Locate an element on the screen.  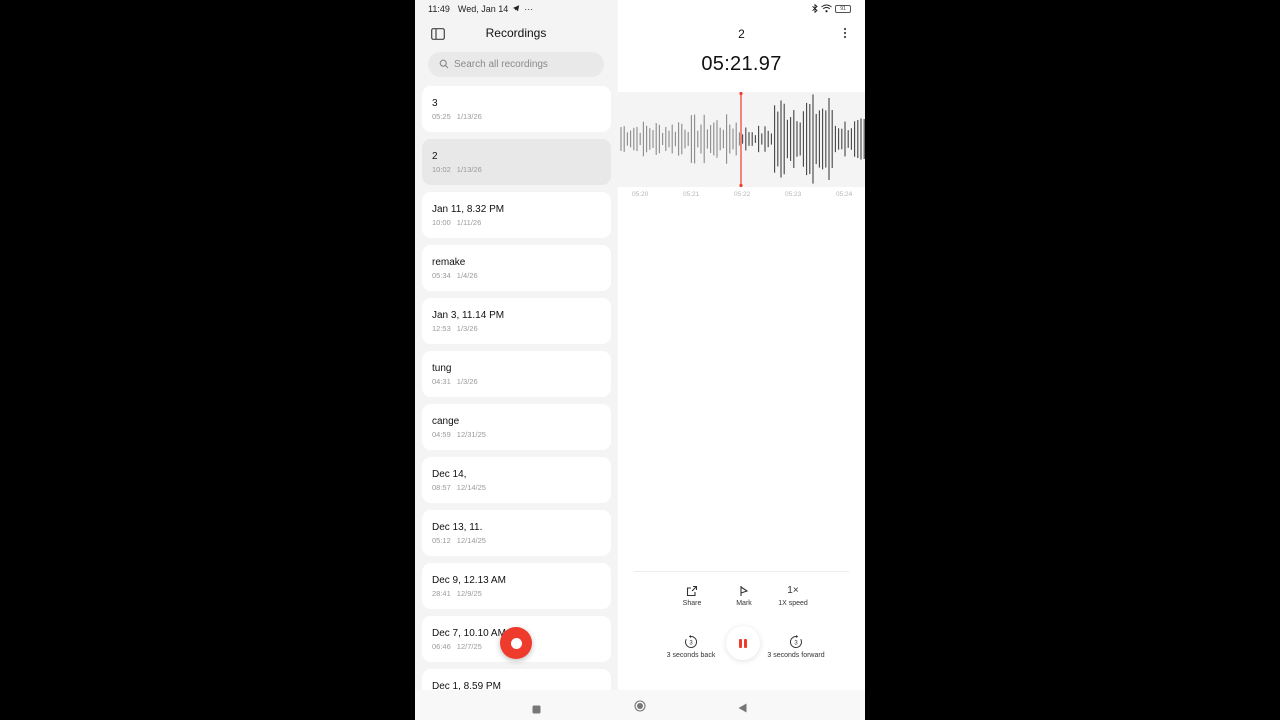
recording-meta: 10:00 1/11/26 is located at coordinates (456, 222).